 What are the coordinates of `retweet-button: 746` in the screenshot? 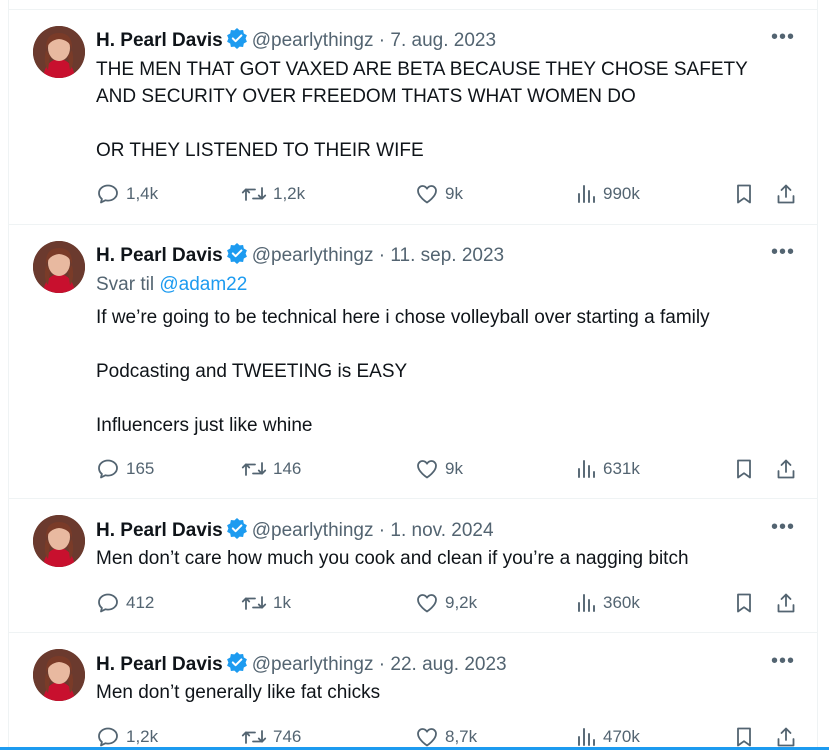 It's located at (271, 737).